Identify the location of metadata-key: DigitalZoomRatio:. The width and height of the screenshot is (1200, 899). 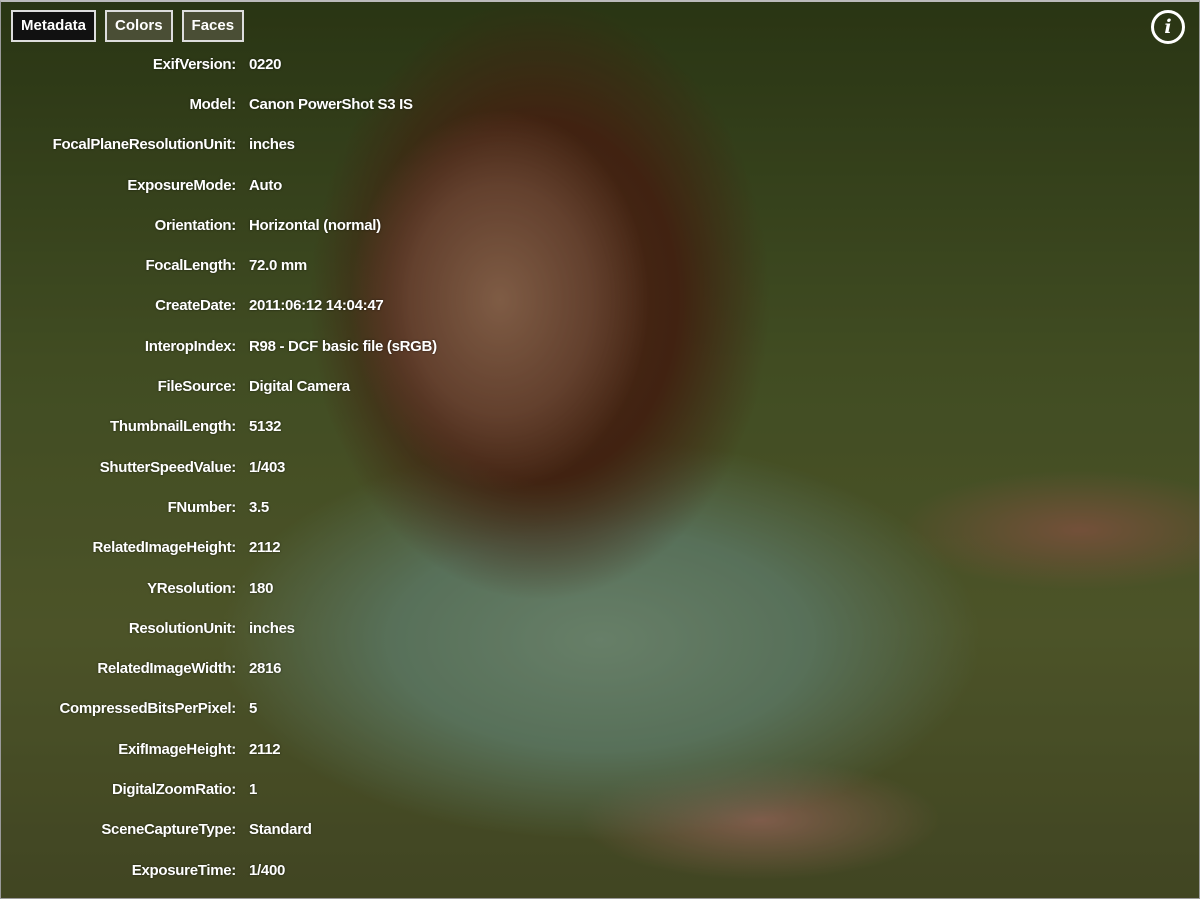
(173, 789).